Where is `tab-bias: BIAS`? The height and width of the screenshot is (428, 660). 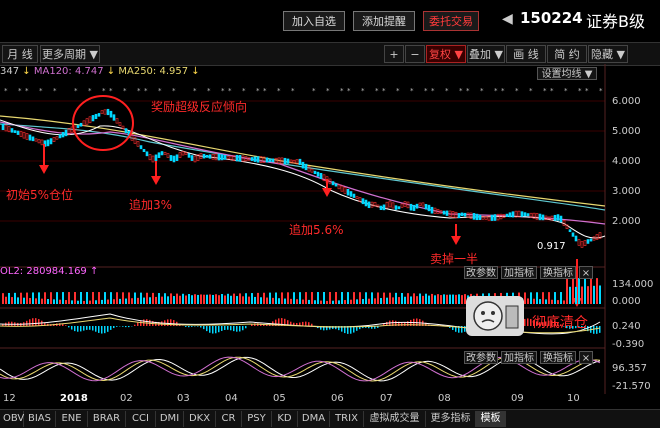
tab-bias: BIAS is located at coordinates (40, 419).